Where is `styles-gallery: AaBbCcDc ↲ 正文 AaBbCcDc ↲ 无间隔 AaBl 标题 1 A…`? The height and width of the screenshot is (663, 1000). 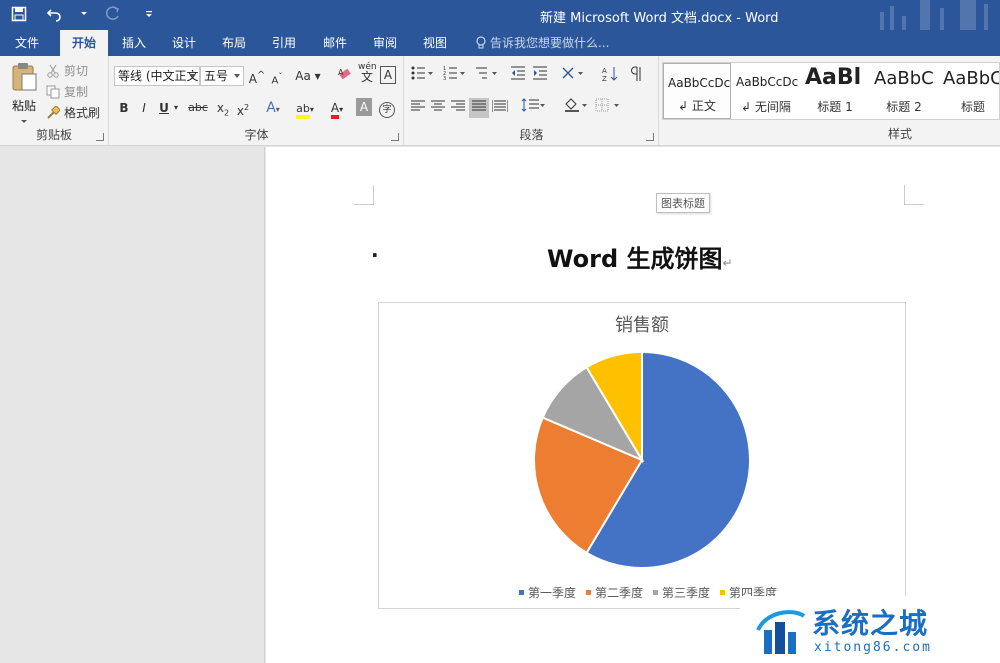 styles-gallery: AaBbCcDc ↲ 正文 AaBbCcDc ↲ 无间隔 AaBl 标题 1 A… is located at coordinates (831, 91).